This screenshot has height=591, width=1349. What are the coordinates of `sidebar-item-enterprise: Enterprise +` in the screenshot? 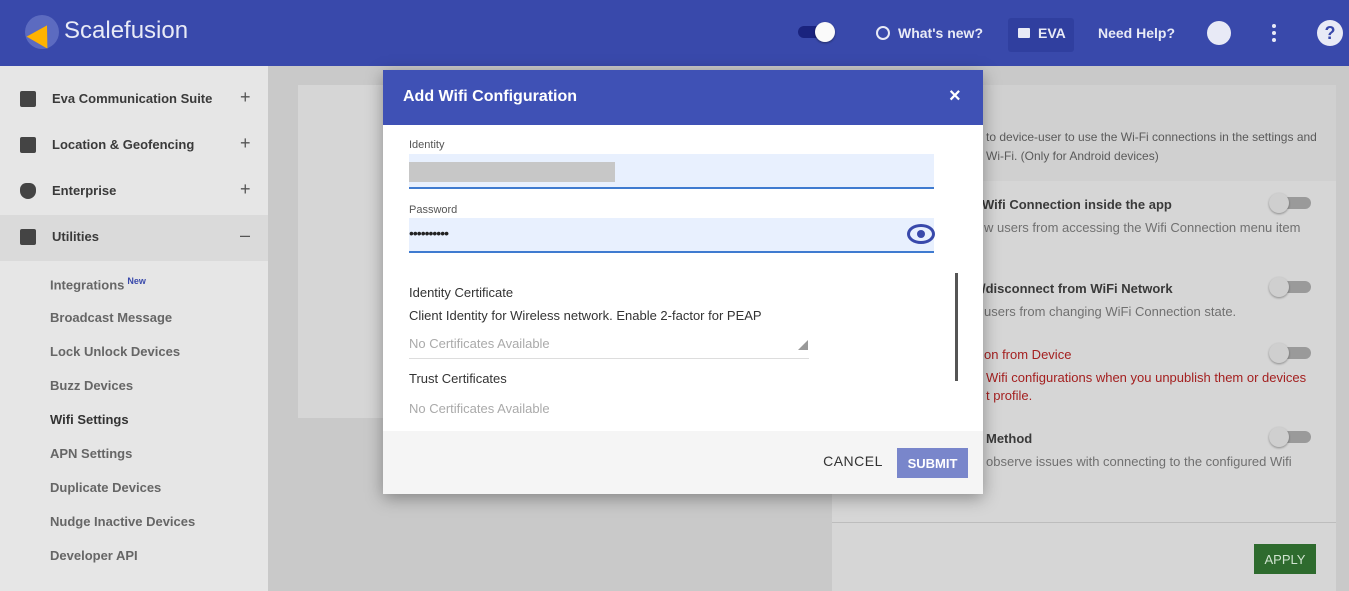 It's located at (134, 192).